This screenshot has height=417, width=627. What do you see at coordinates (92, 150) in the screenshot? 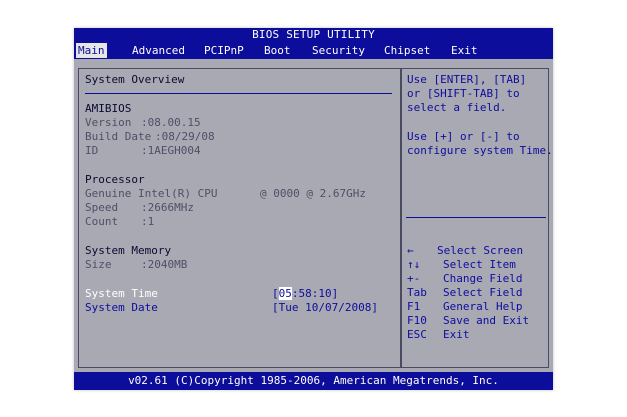
I see `id-label: ID` at bounding box center [92, 150].